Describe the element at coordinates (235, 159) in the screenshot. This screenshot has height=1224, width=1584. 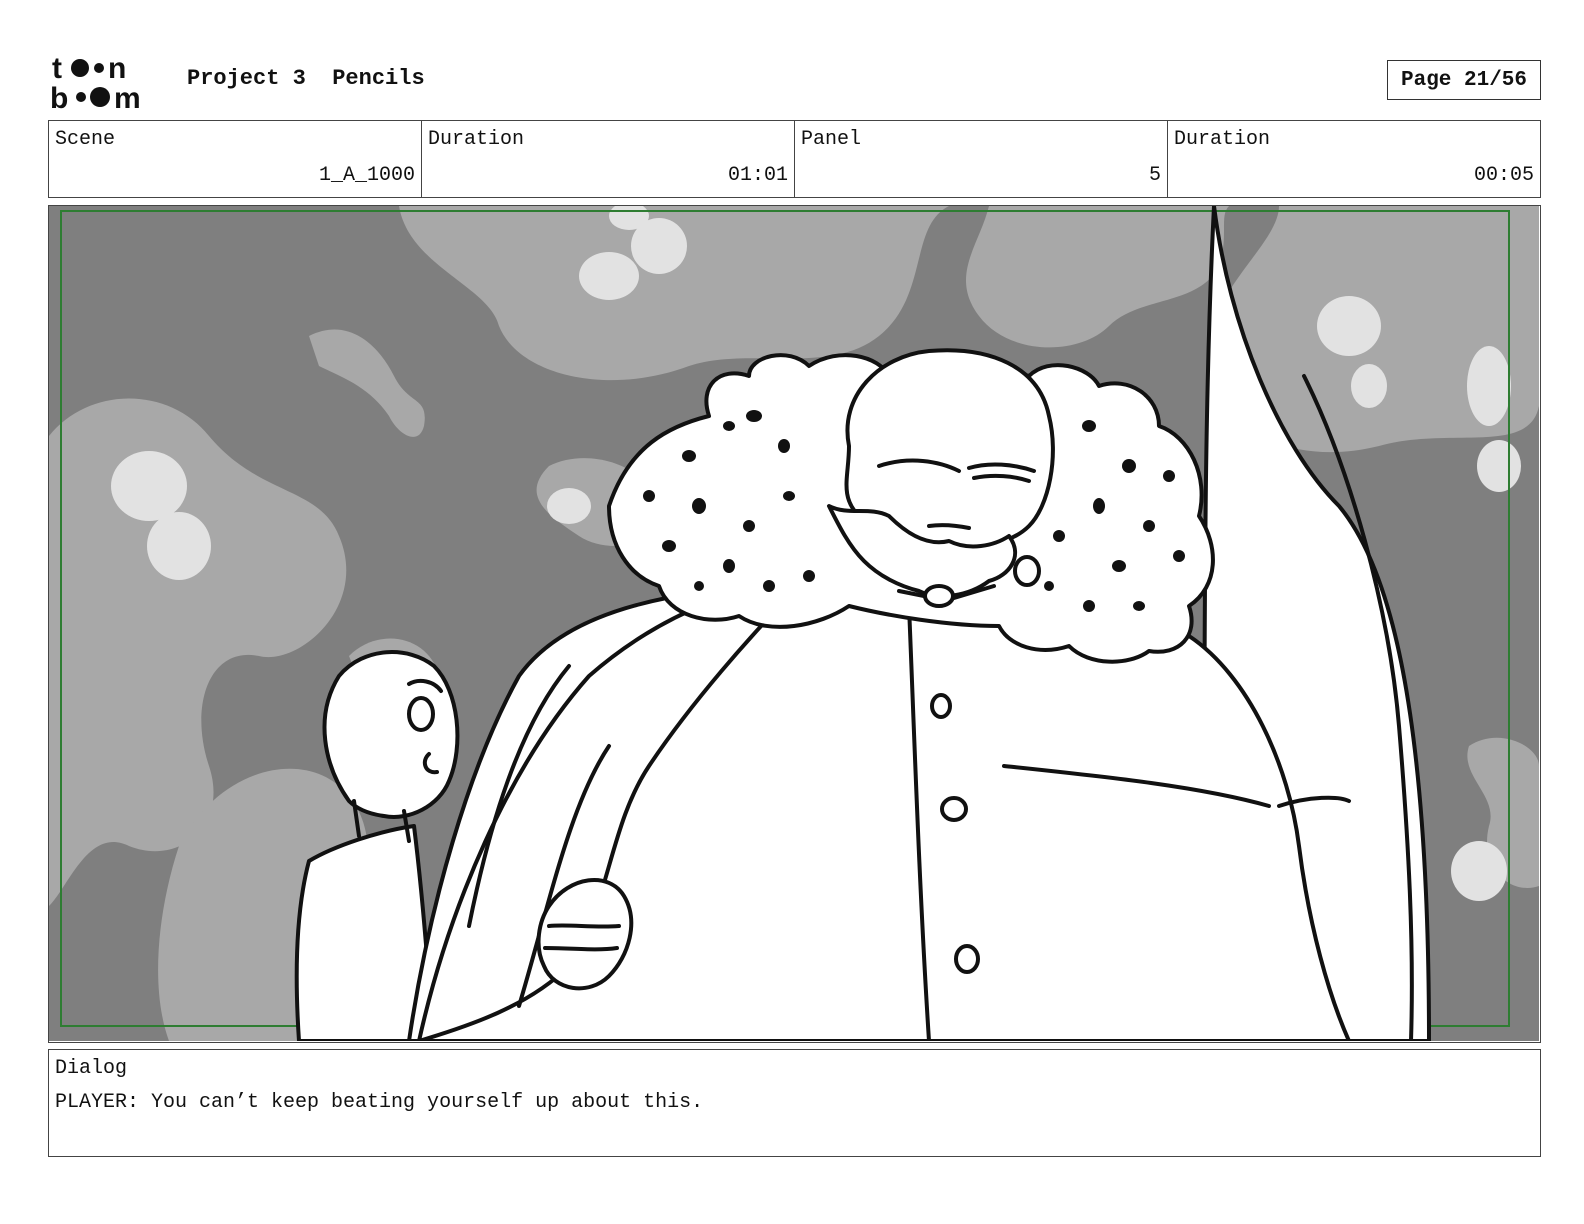
I see `scene-cell: Scene 1_A_1000` at that location.